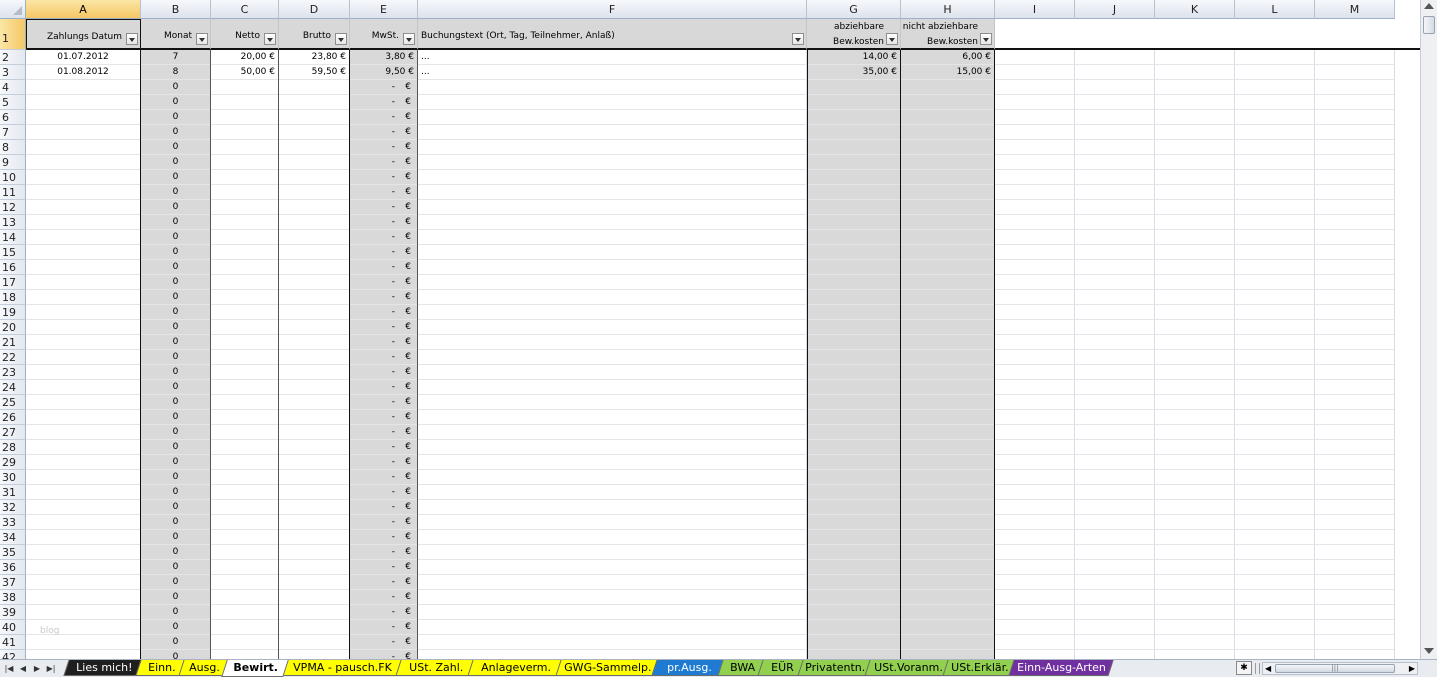 The image size is (1437, 677). What do you see at coordinates (13, 222) in the screenshot?
I see `row-header-13: 13` at bounding box center [13, 222].